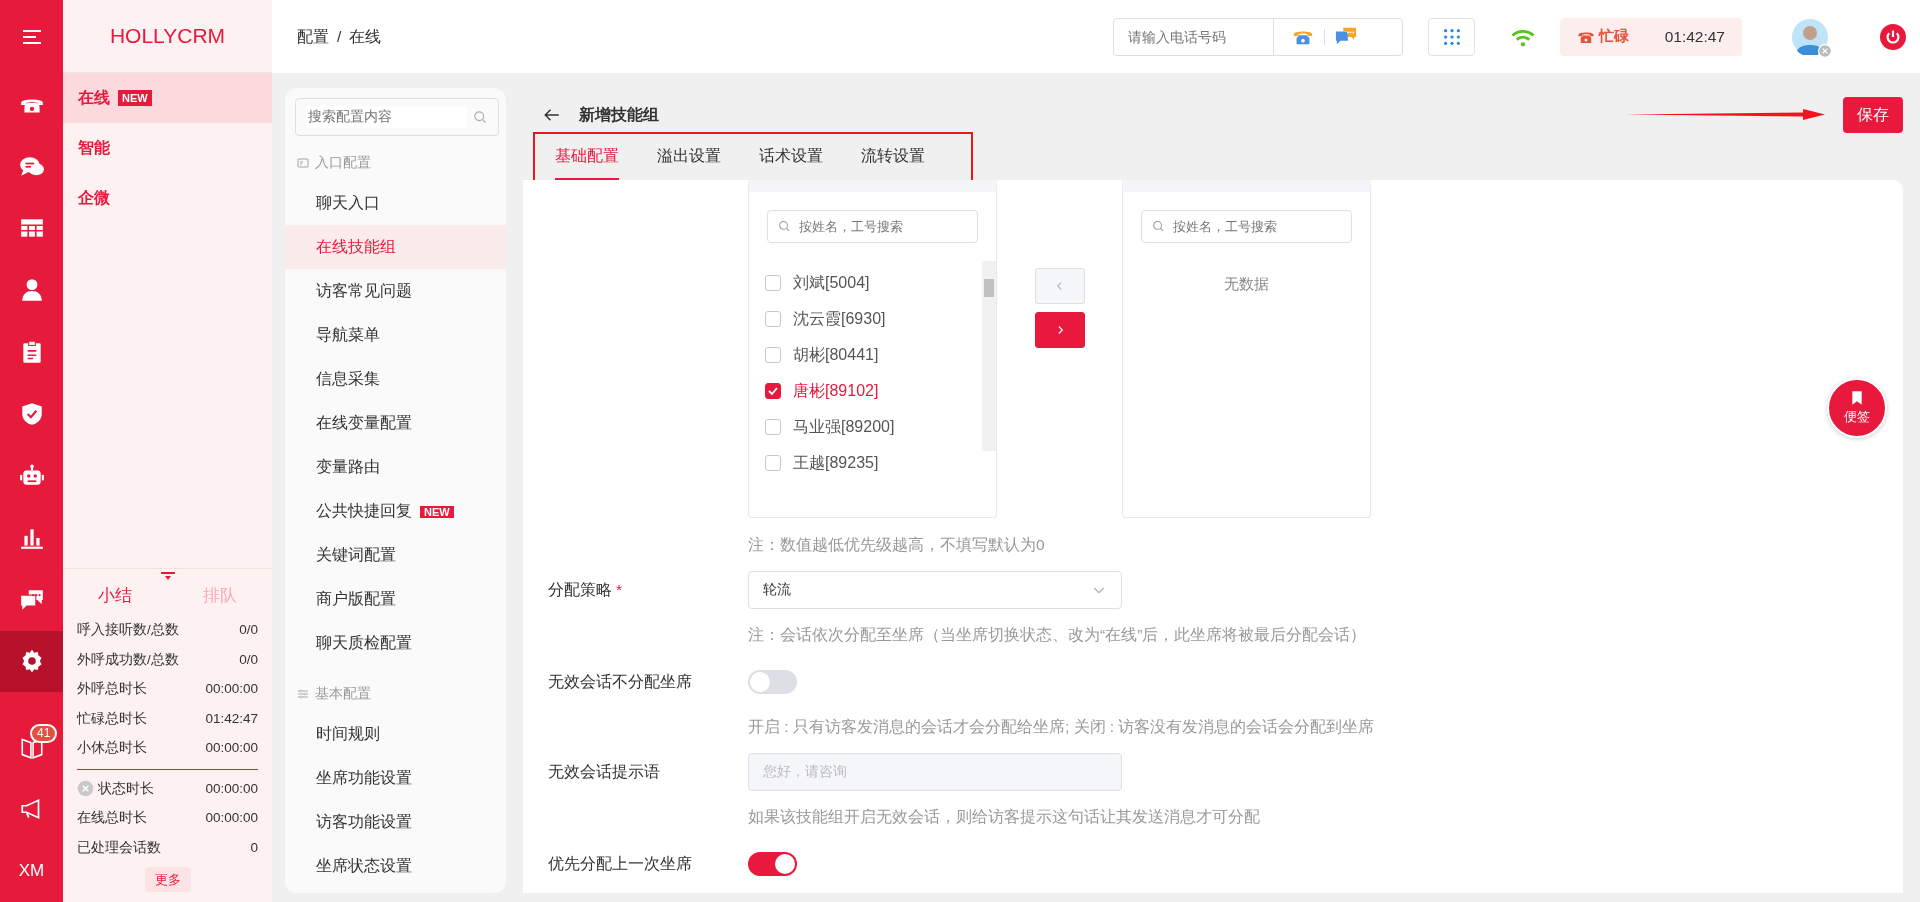 Image resolution: width=1920 pixels, height=902 pixels. I want to click on dialpad-icon, so click(1451, 36).